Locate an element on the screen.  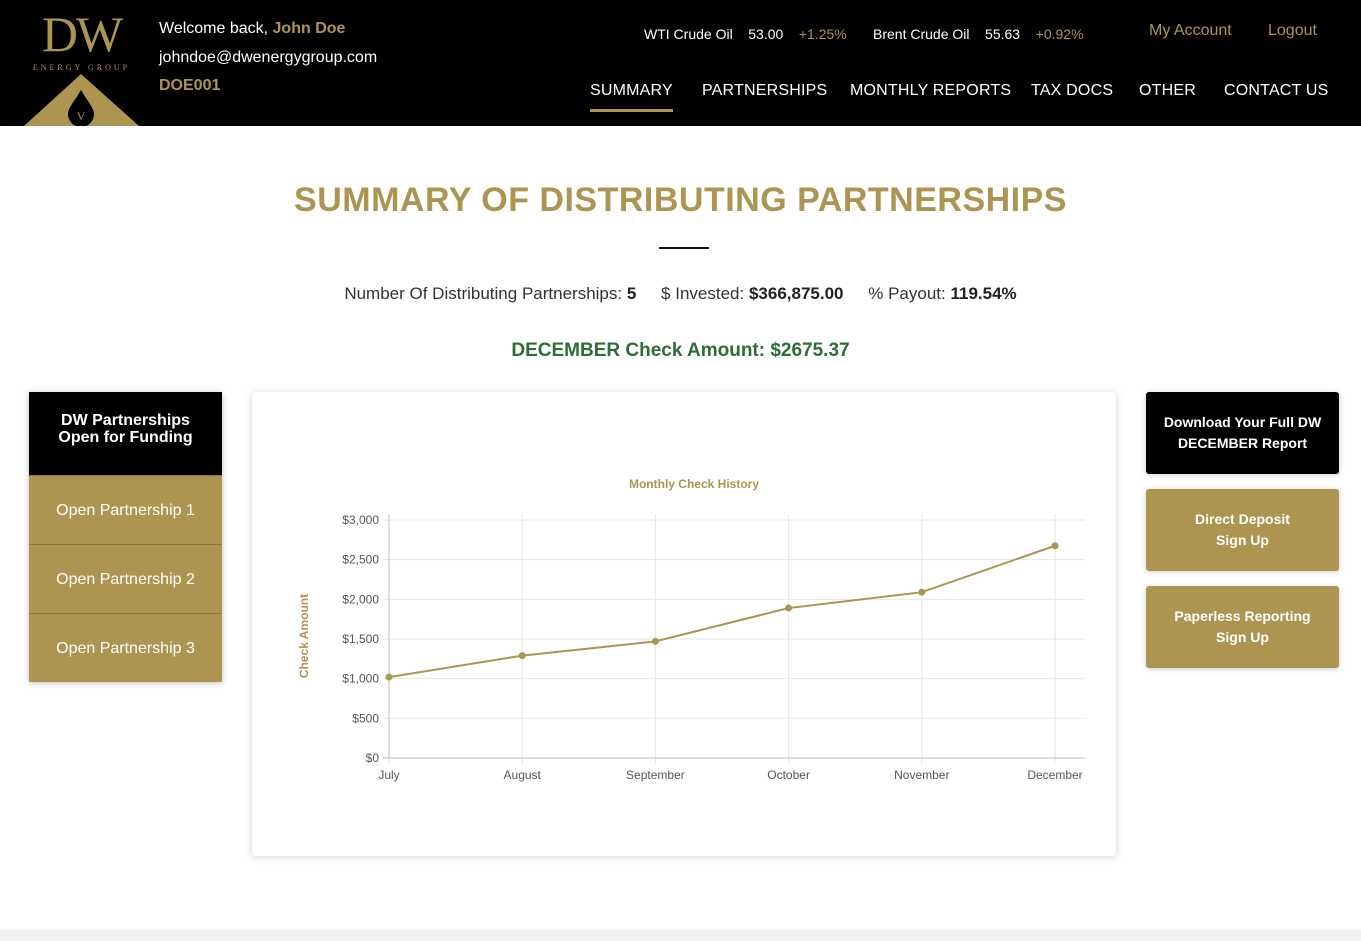
open-partnership-2: Open Partnership 2 is located at coordinates (125, 578).